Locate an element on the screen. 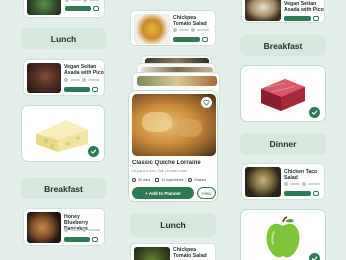  recipe-card-chickpea-salad-bottom: Chickpea Tomato Salad is located at coordinates (173, 251).